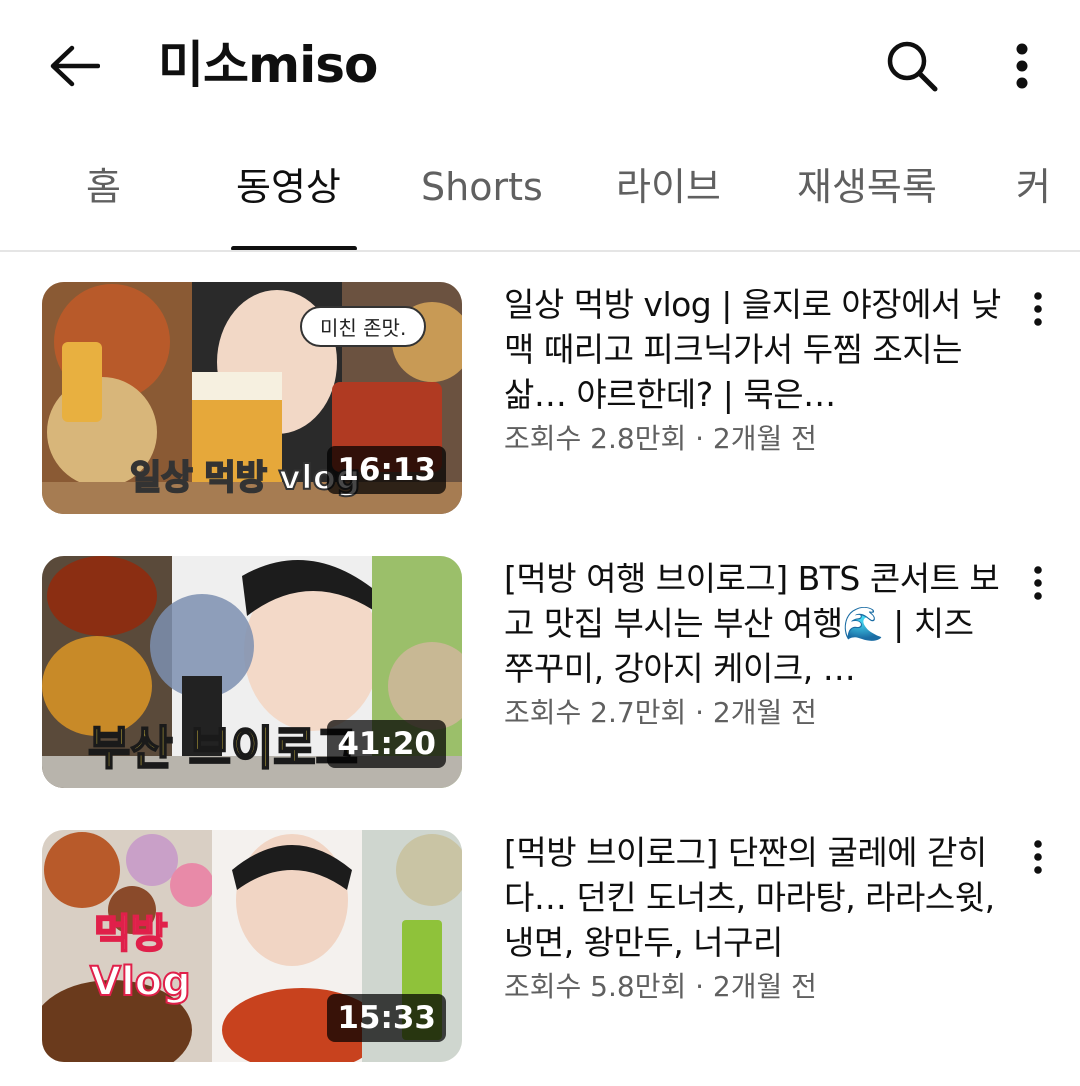 The image size is (1080, 1086). What do you see at coordinates (660, 712) in the screenshot?
I see `video-meta: 조회수 2.7만회 · 2개월 전` at bounding box center [660, 712].